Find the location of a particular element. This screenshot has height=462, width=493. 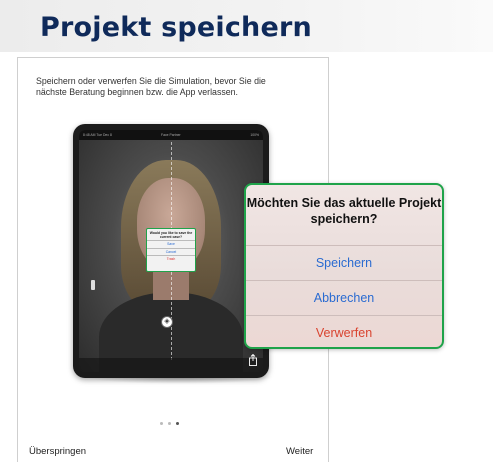

mini-save-button: Save is located at coordinates (171, 244).